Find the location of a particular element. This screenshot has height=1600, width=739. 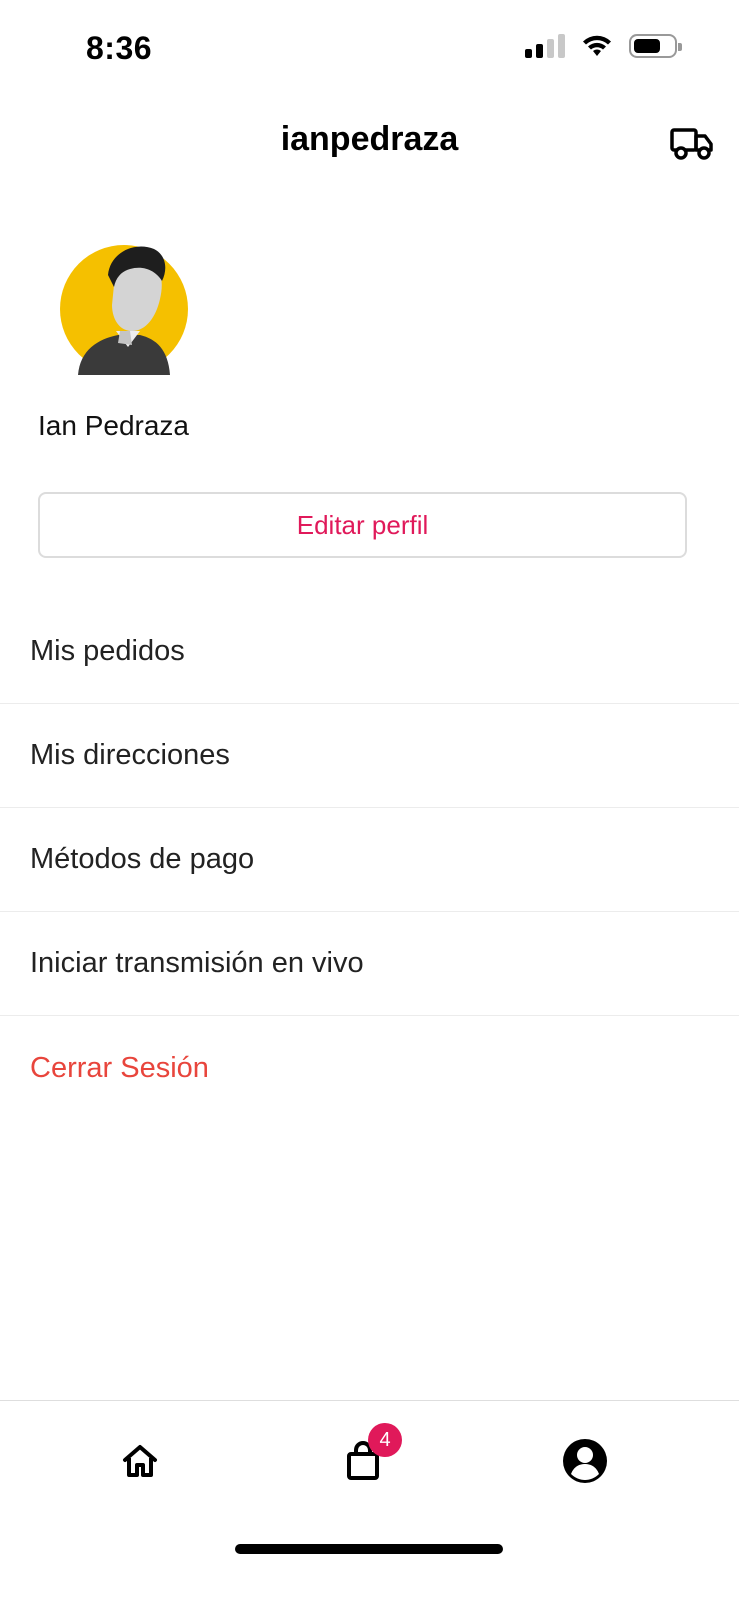

avatar is located at coordinates (124, 310).